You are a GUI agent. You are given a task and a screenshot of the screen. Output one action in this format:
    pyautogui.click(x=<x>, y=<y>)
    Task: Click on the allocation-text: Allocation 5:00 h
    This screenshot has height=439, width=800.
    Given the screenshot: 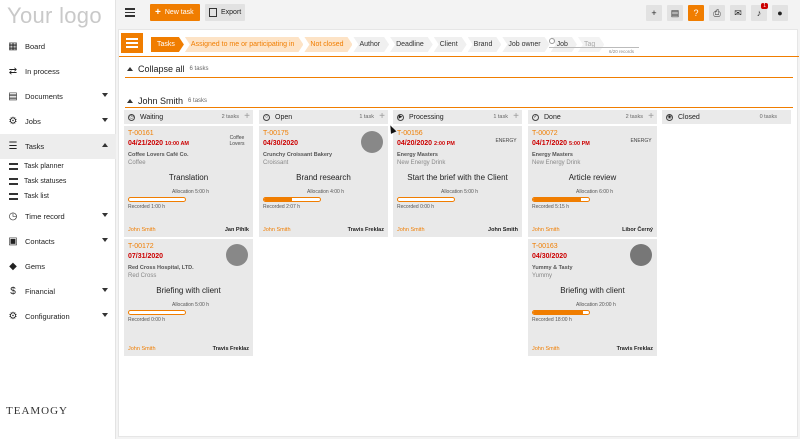 What is the action you would take?
    pyautogui.click(x=190, y=192)
    